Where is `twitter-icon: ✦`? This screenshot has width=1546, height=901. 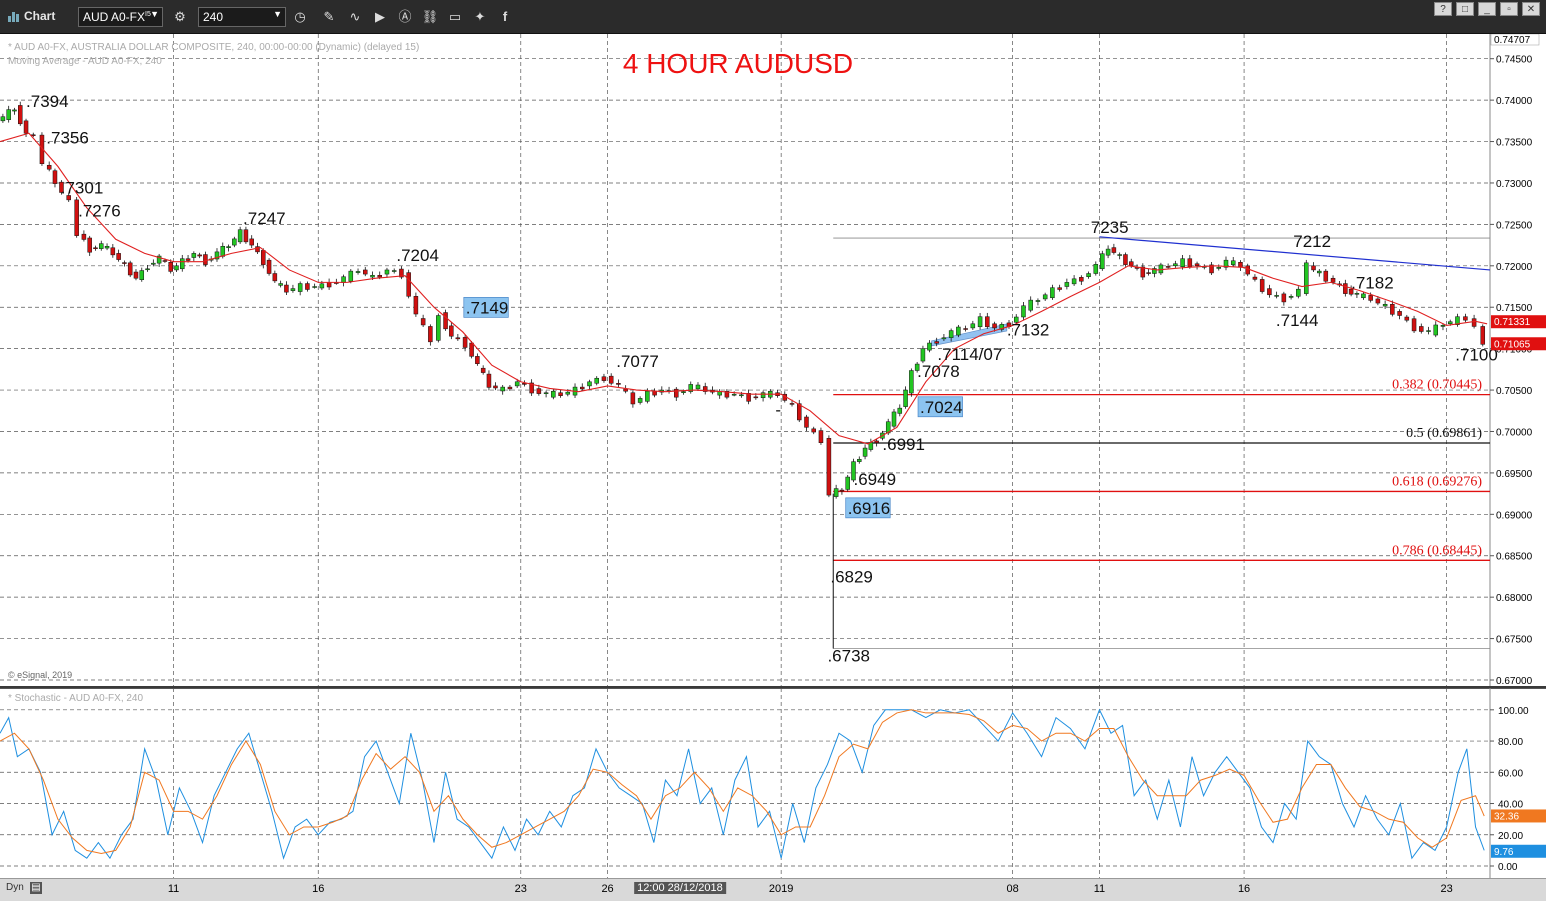
twitter-icon: ✦ is located at coordinates (480, 17).